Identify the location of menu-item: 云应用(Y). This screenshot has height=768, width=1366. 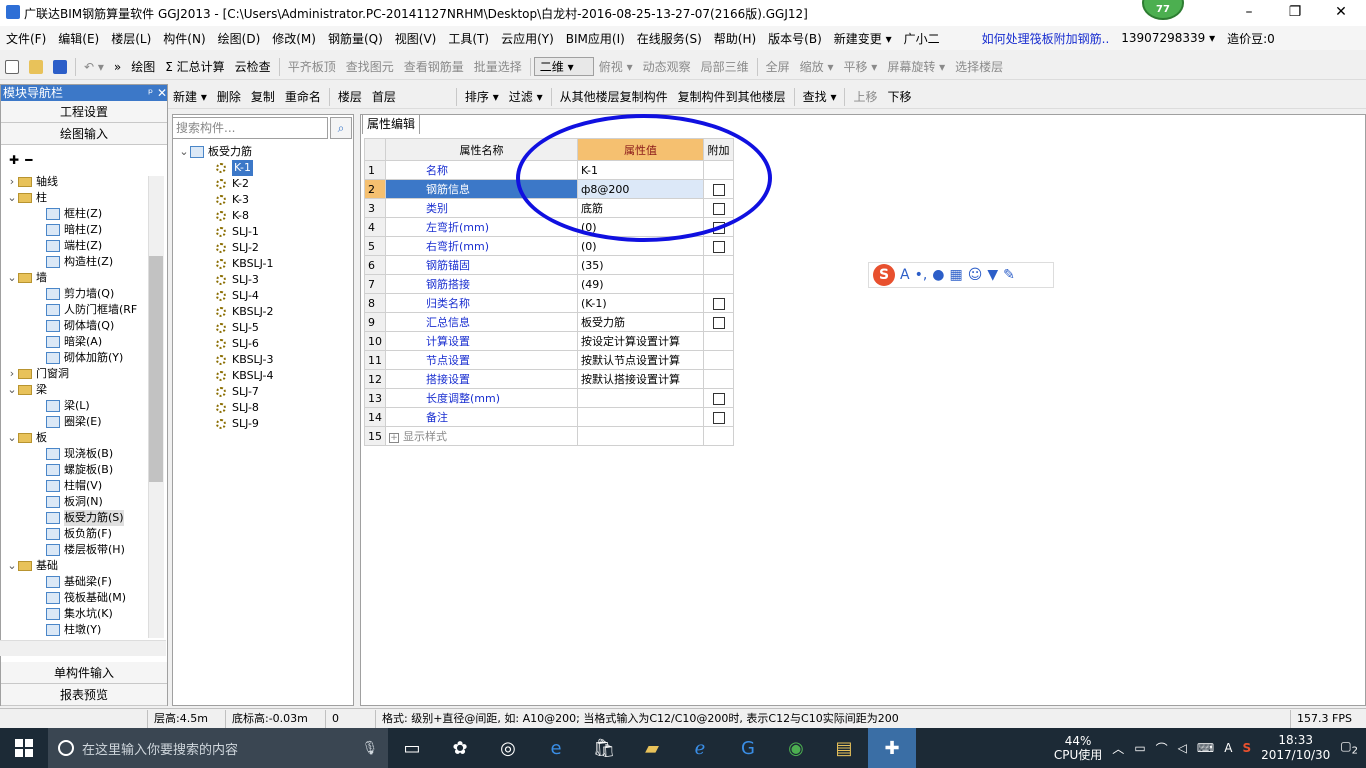
(527, 38).